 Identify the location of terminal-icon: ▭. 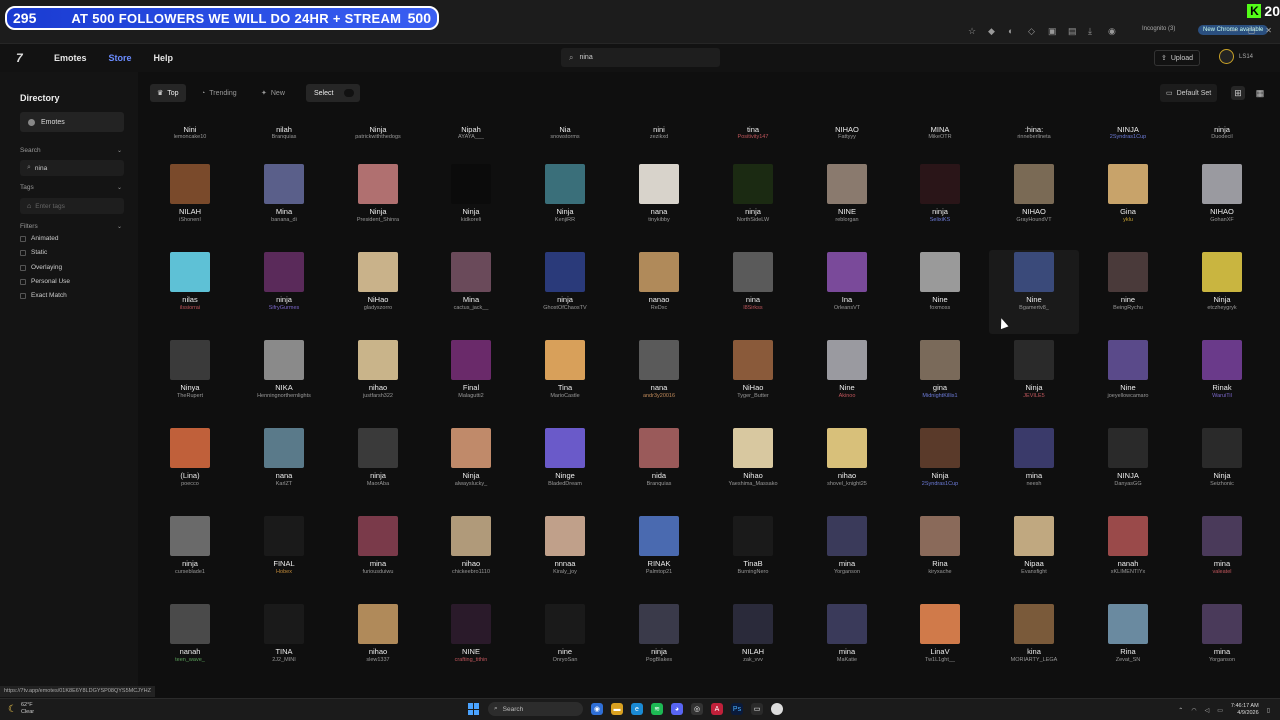
(757, 709).